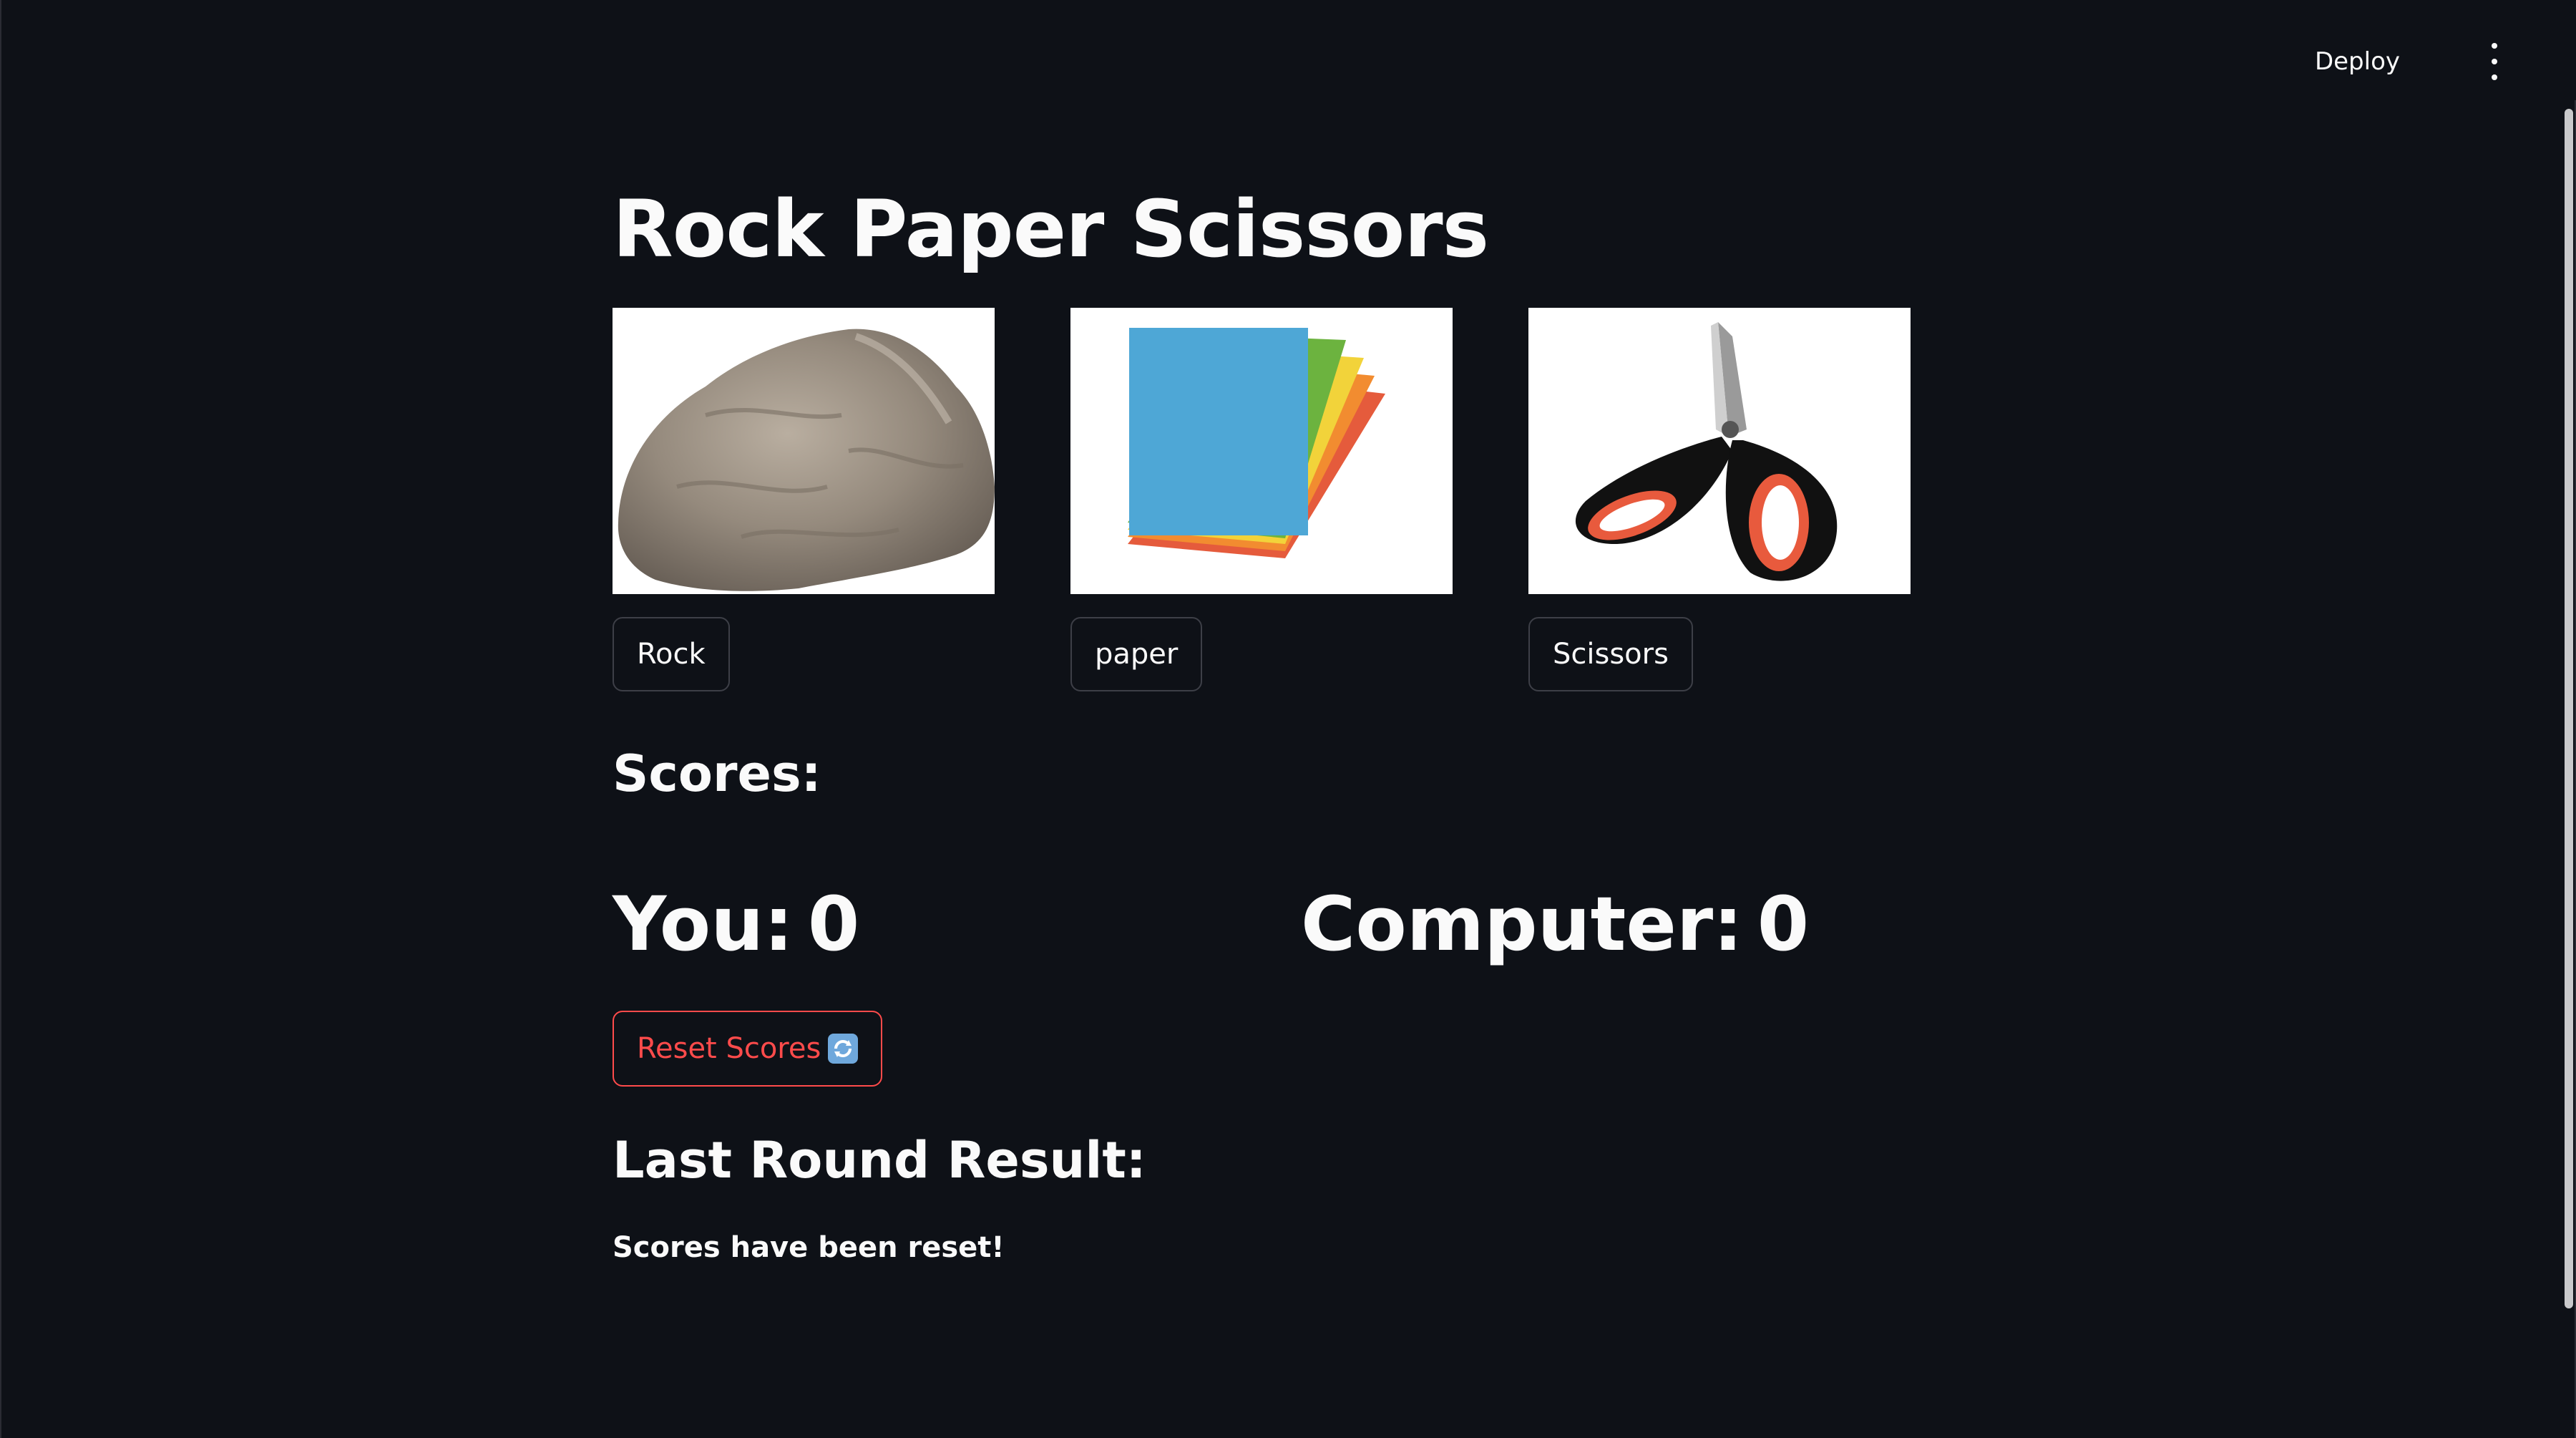 This screenshot has width=2576, height=1438. I want to click on choice-rock: Rock, so click(804, 499).